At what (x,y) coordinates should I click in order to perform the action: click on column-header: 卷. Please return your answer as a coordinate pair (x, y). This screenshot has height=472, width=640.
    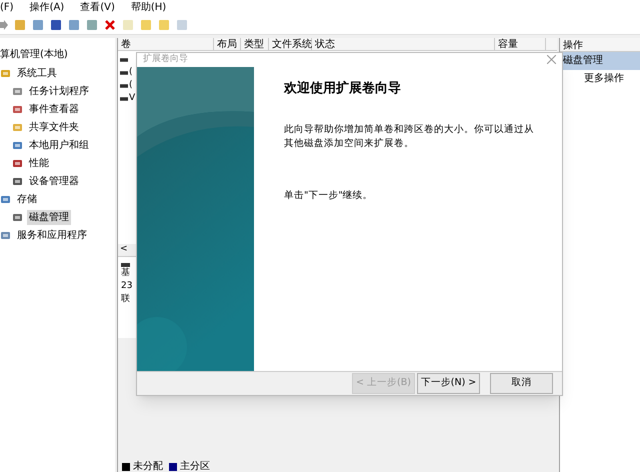
    Looking at the image, I should click on (166, 44).